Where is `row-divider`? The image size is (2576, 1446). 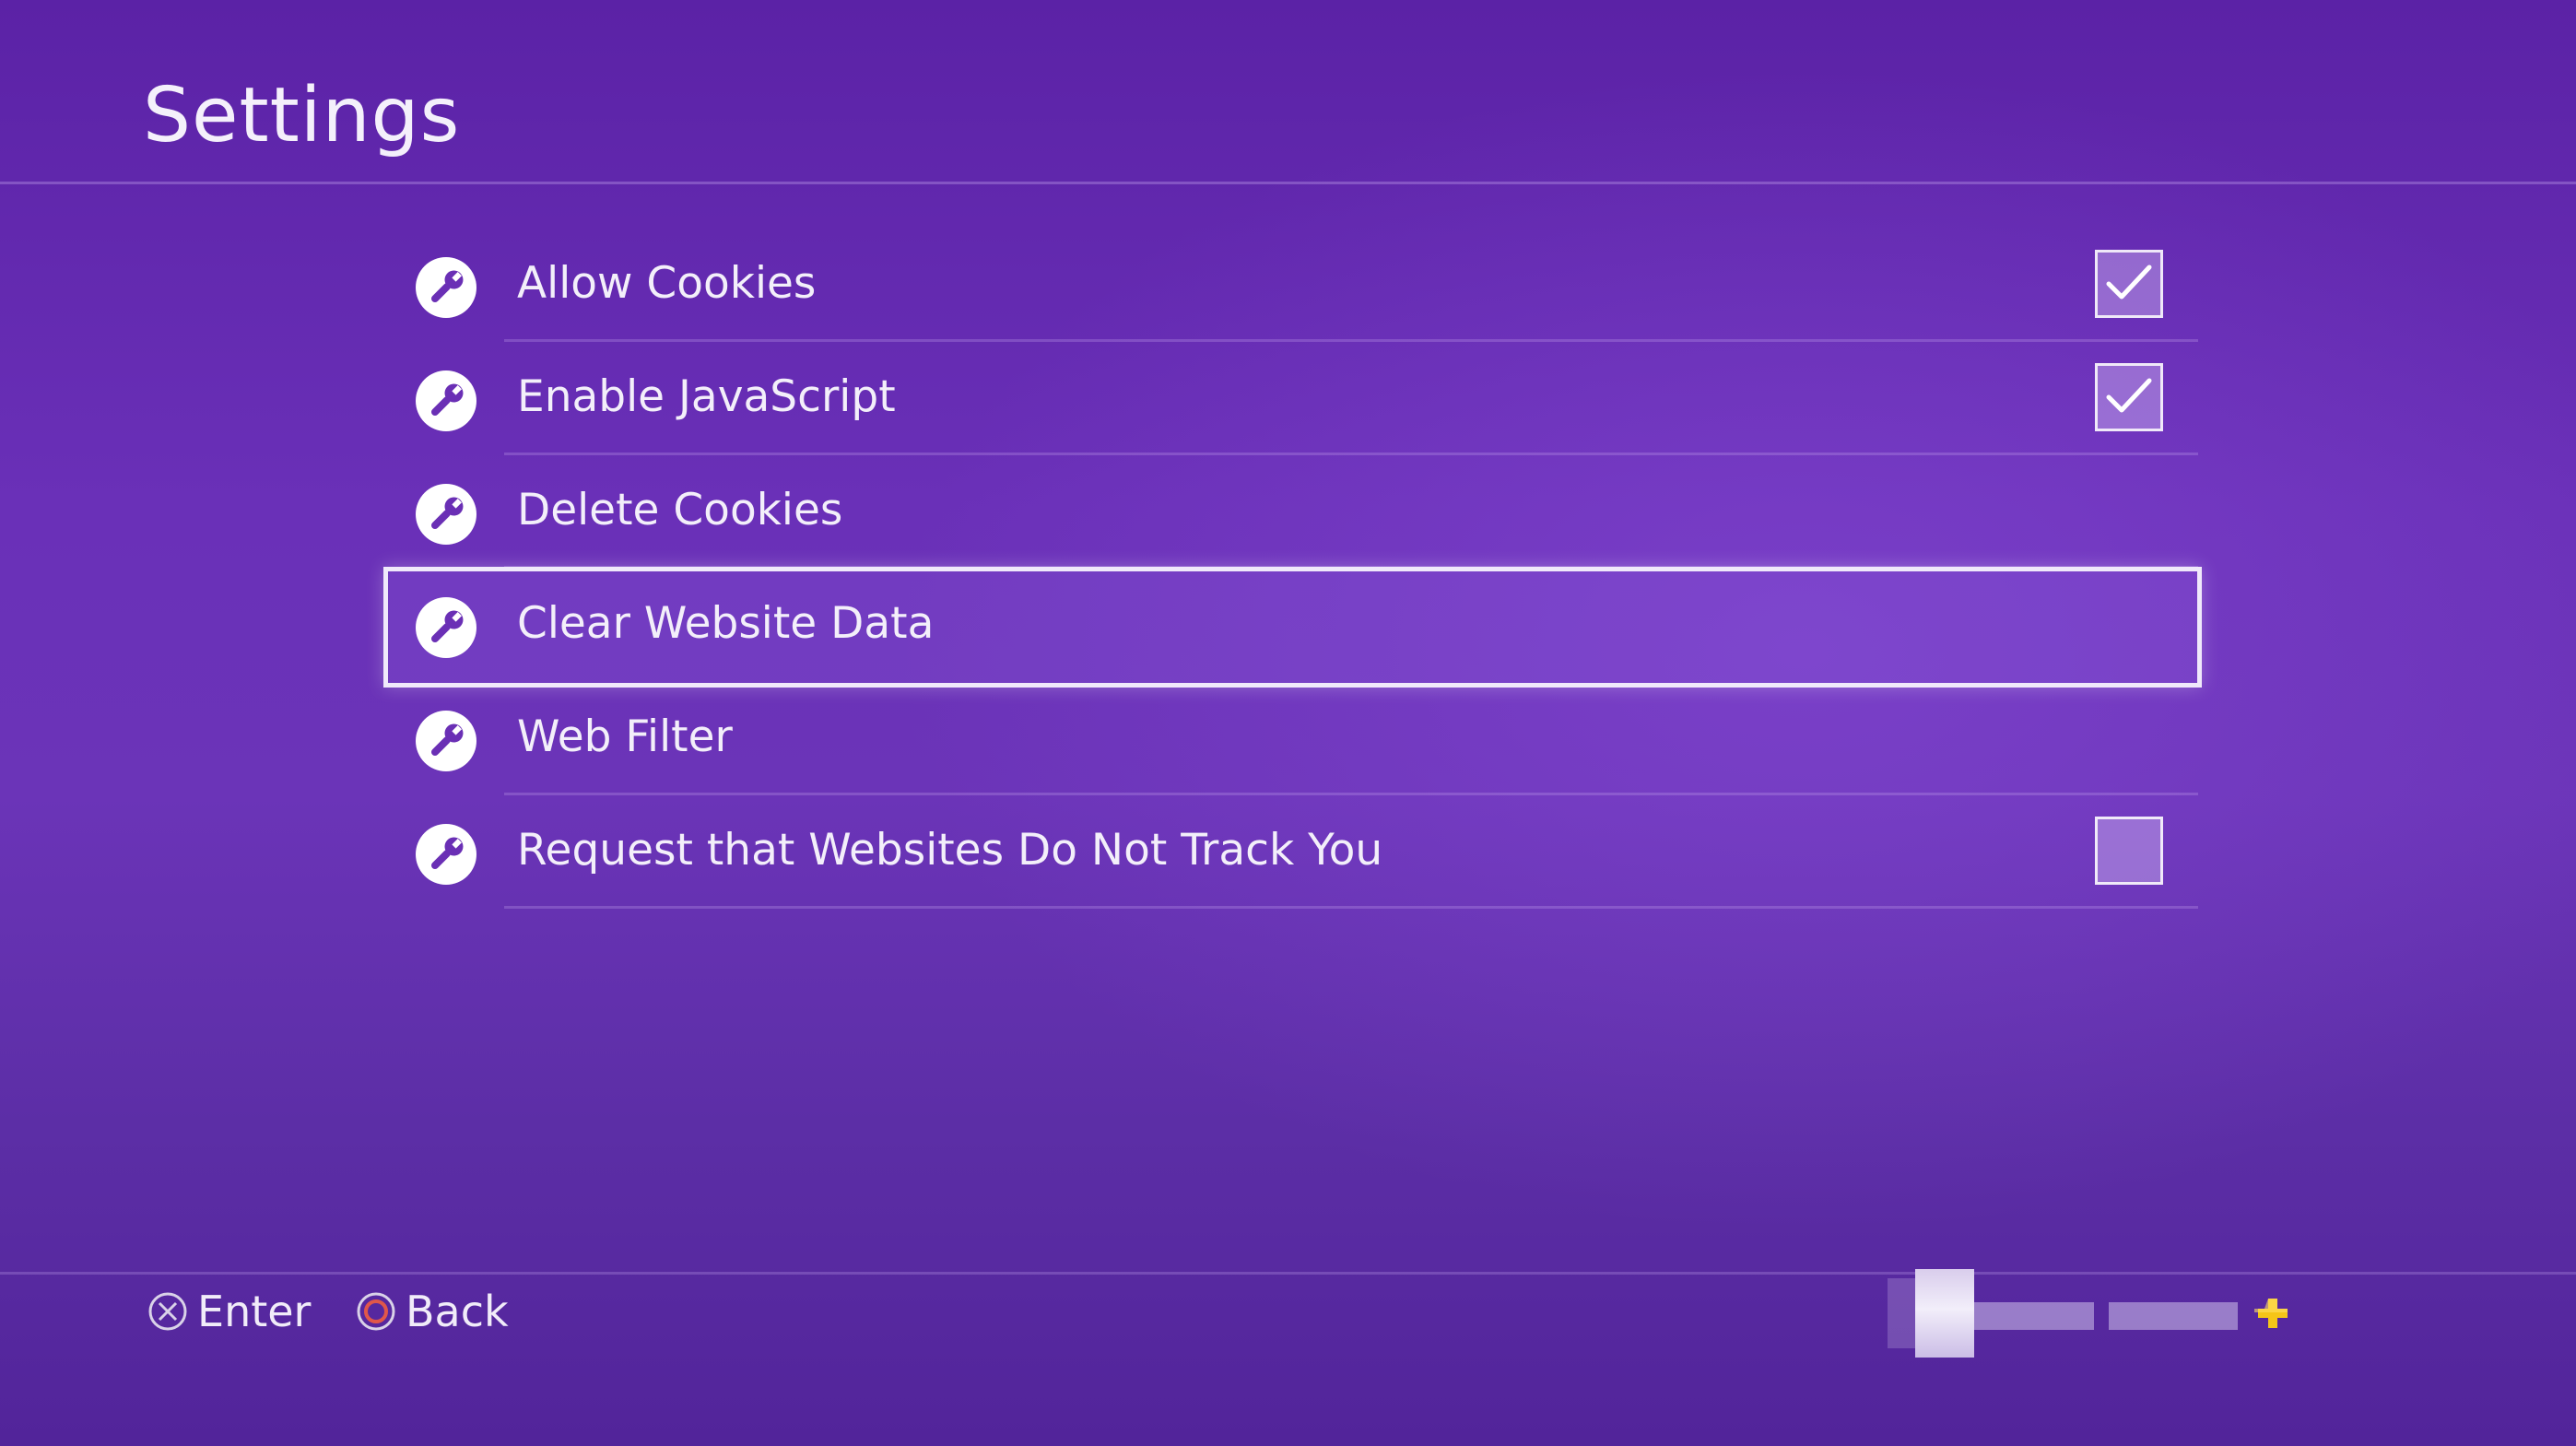 row-divider is located at coordinates (1351, 907).